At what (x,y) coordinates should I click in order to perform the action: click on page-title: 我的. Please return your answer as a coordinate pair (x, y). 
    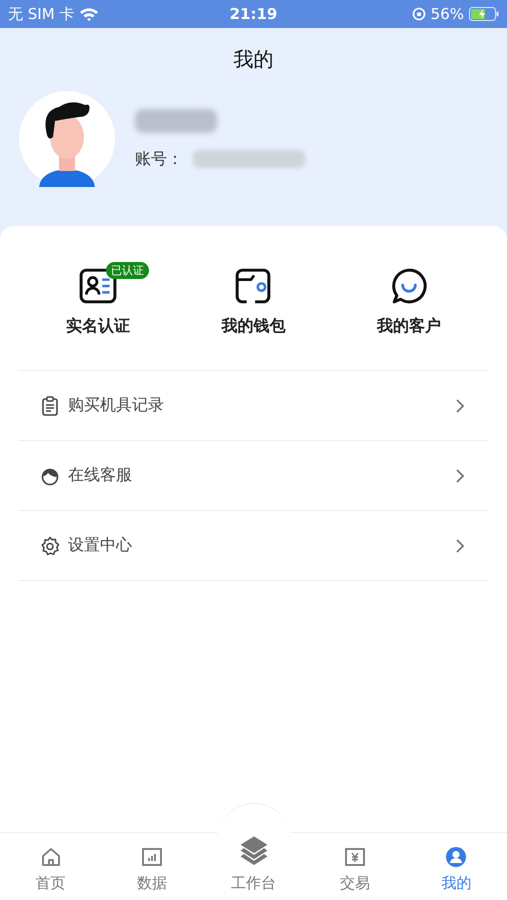
    Looking at the image, I should click on (253, 59).